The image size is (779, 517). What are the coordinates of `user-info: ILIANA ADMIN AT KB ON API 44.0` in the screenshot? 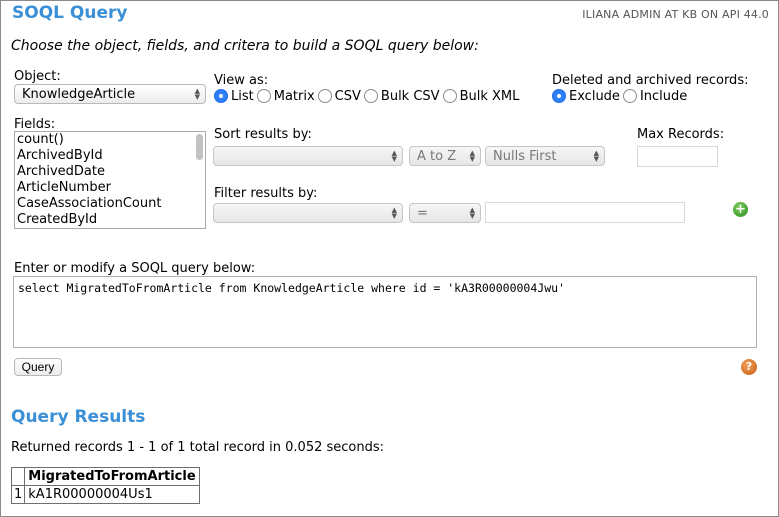 It's located at (675, 14).